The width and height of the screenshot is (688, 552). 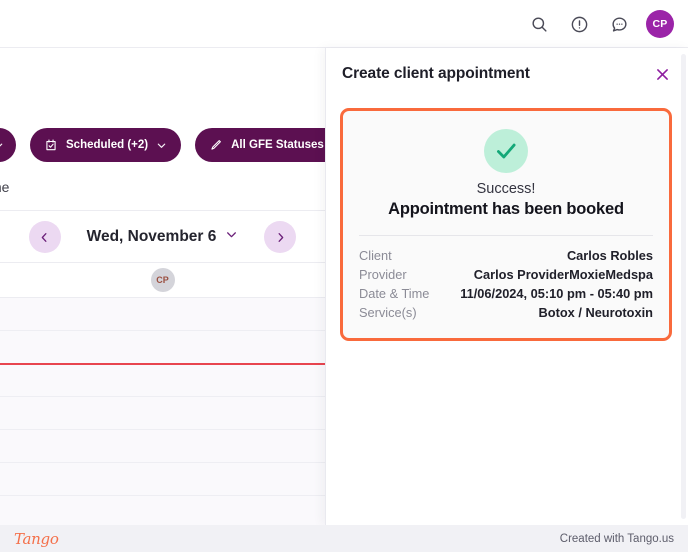 I want to click on tango-logo: Tango, so click(x=36, y=538).